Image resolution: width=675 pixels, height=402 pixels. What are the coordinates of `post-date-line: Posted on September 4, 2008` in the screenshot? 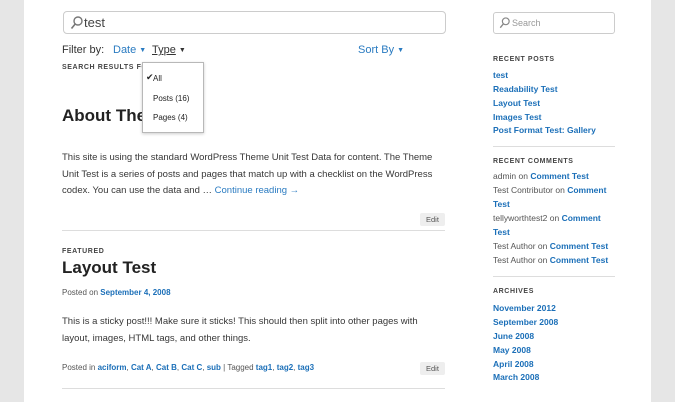 It's located at (116, 292).